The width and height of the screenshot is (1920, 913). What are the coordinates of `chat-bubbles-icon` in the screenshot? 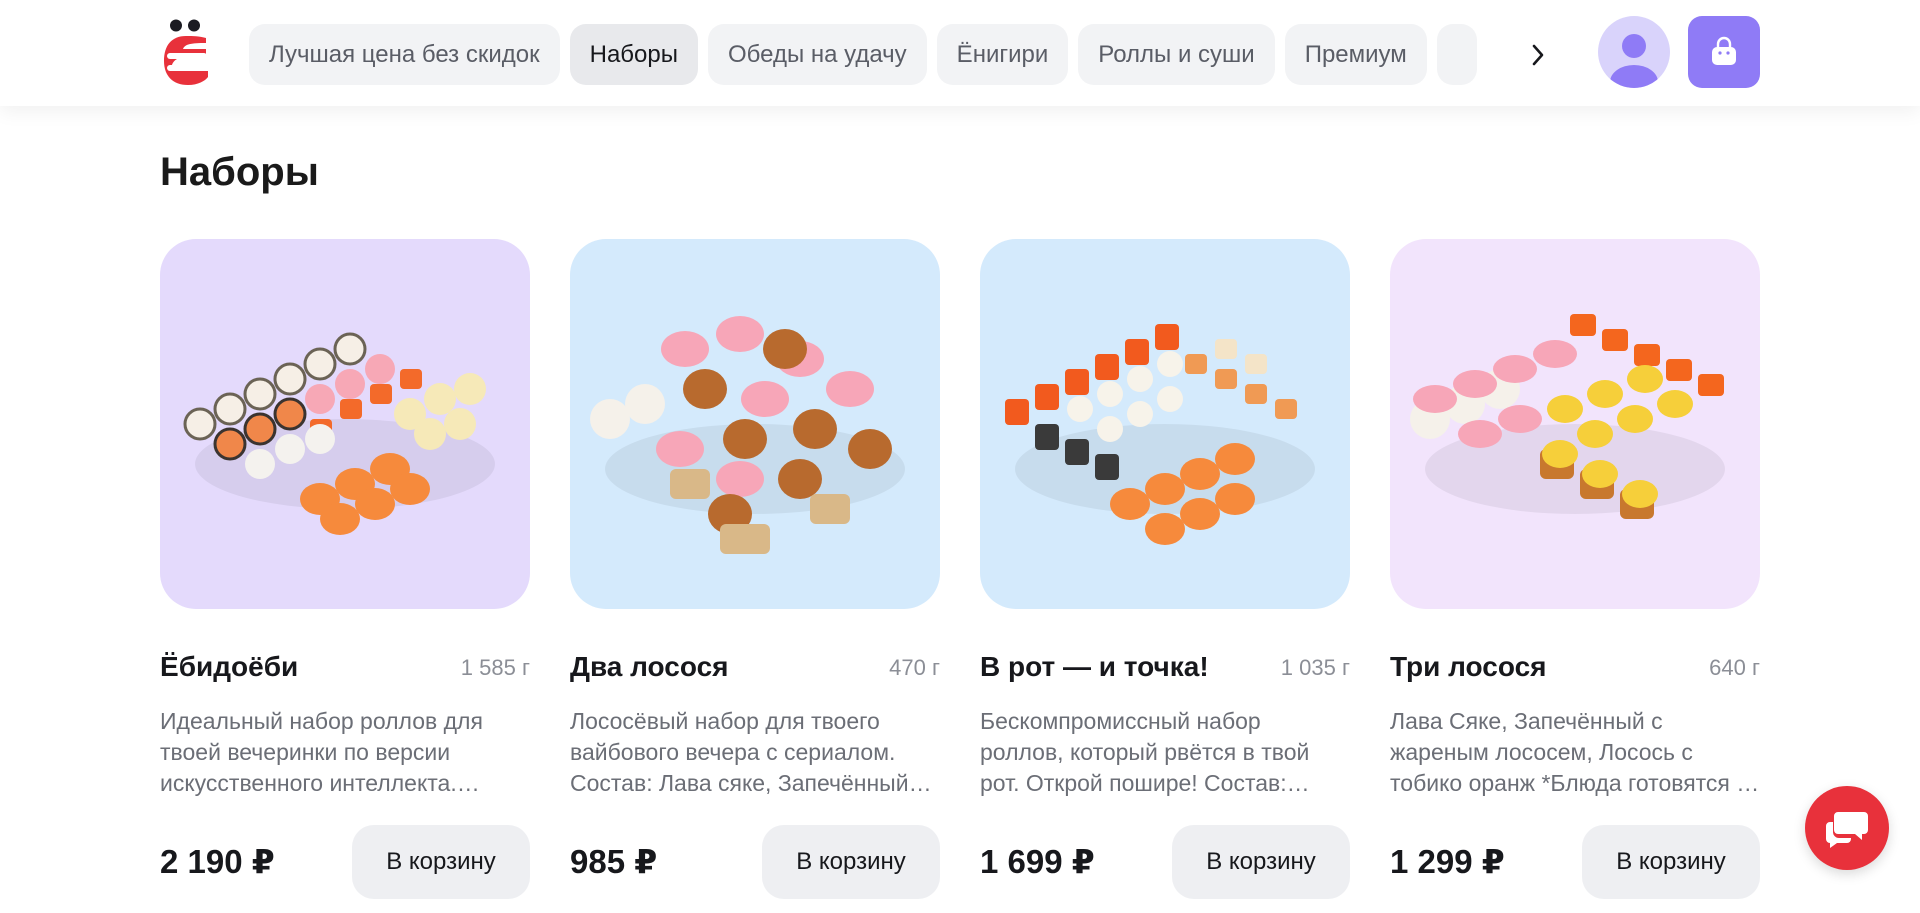 It's located at (1847, 828).